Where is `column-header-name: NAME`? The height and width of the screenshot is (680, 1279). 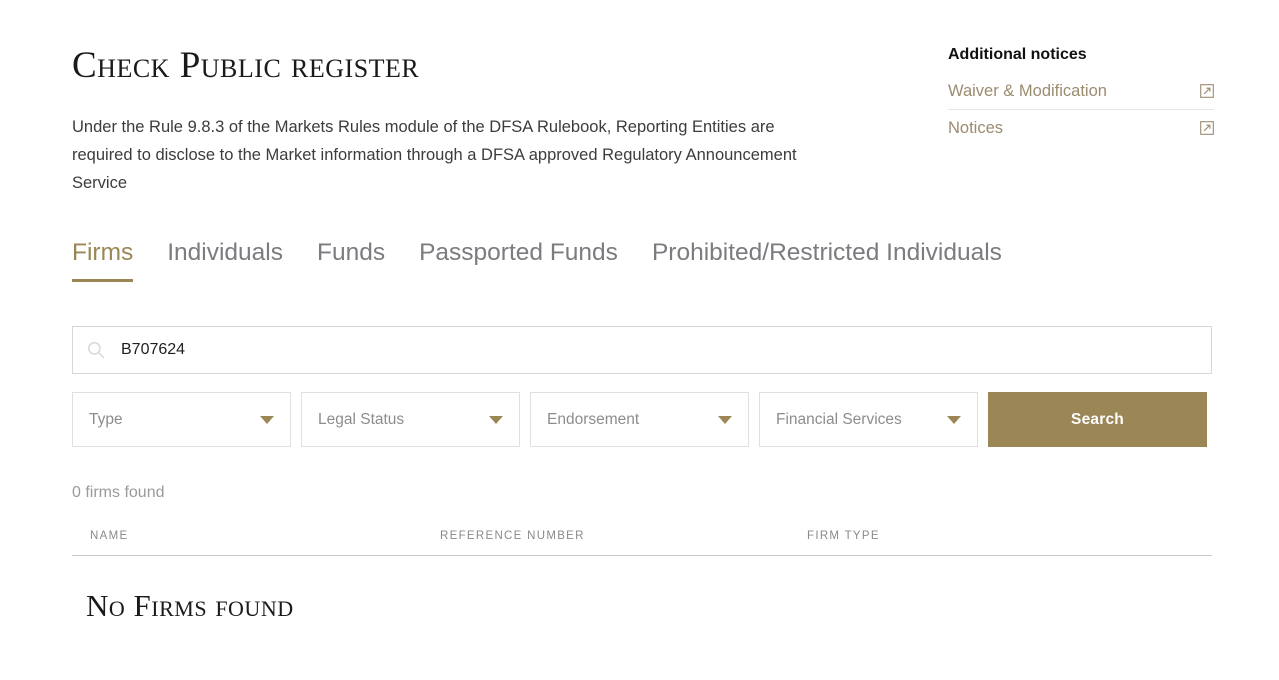
column-header-name: NAME is located at coordinates (109, 536).